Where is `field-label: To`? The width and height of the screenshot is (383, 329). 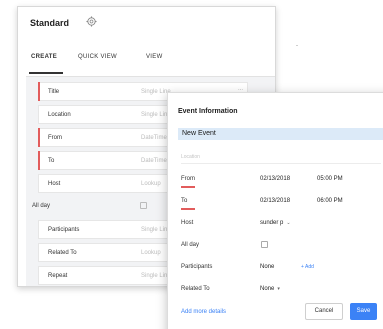 field-label: To is located at coordinates (51, 161).